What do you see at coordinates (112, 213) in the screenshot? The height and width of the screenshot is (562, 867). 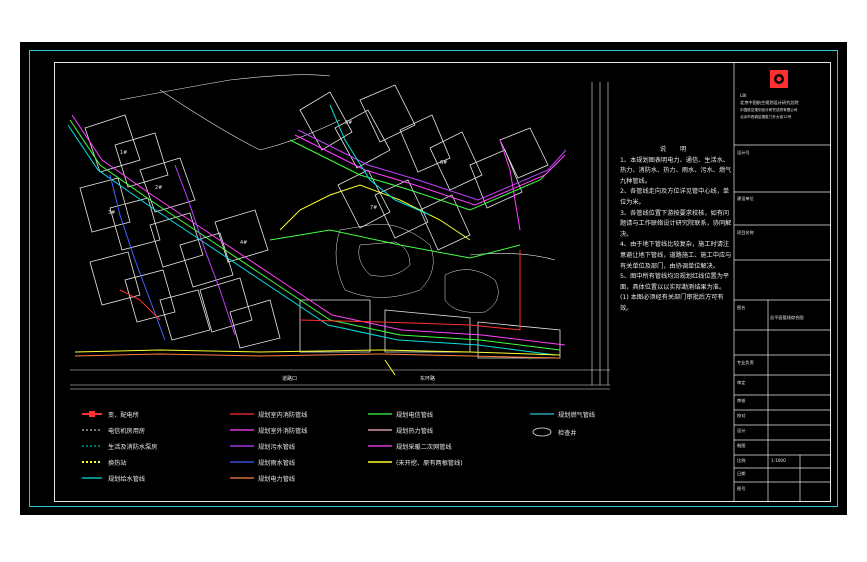 I see `building-label: 3#` at bounding box center [112, 213].